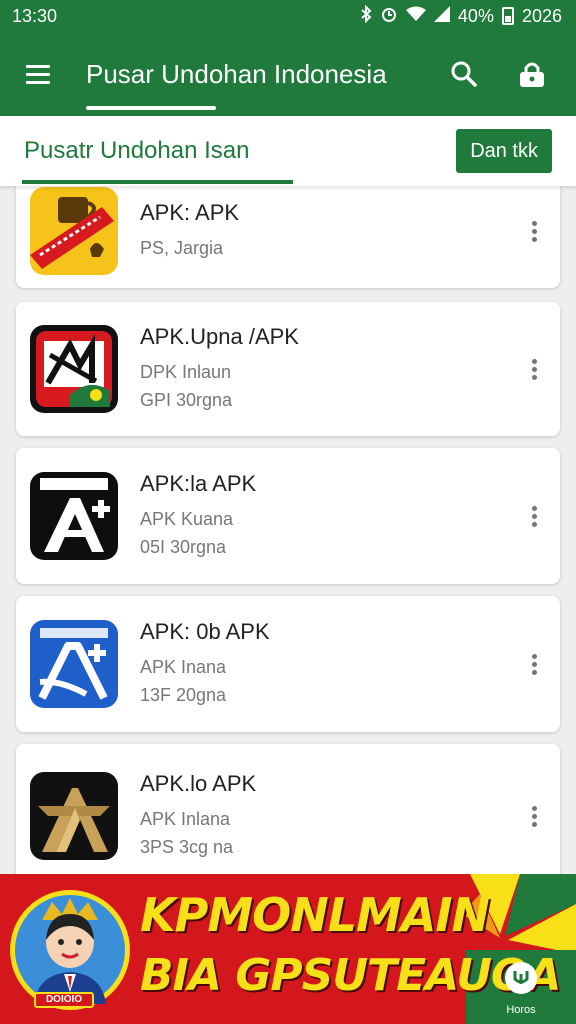 This screenshot has height=1024, width=576. I want to click on status-right-time: 2026, so click(541, 15).